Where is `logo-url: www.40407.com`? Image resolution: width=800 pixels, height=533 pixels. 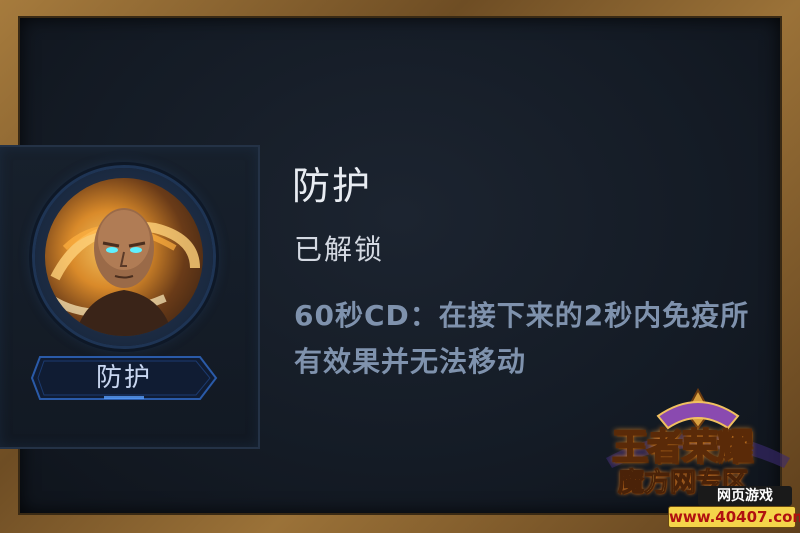 logo-url: www.40407.com is located at coordinates (734, 517).